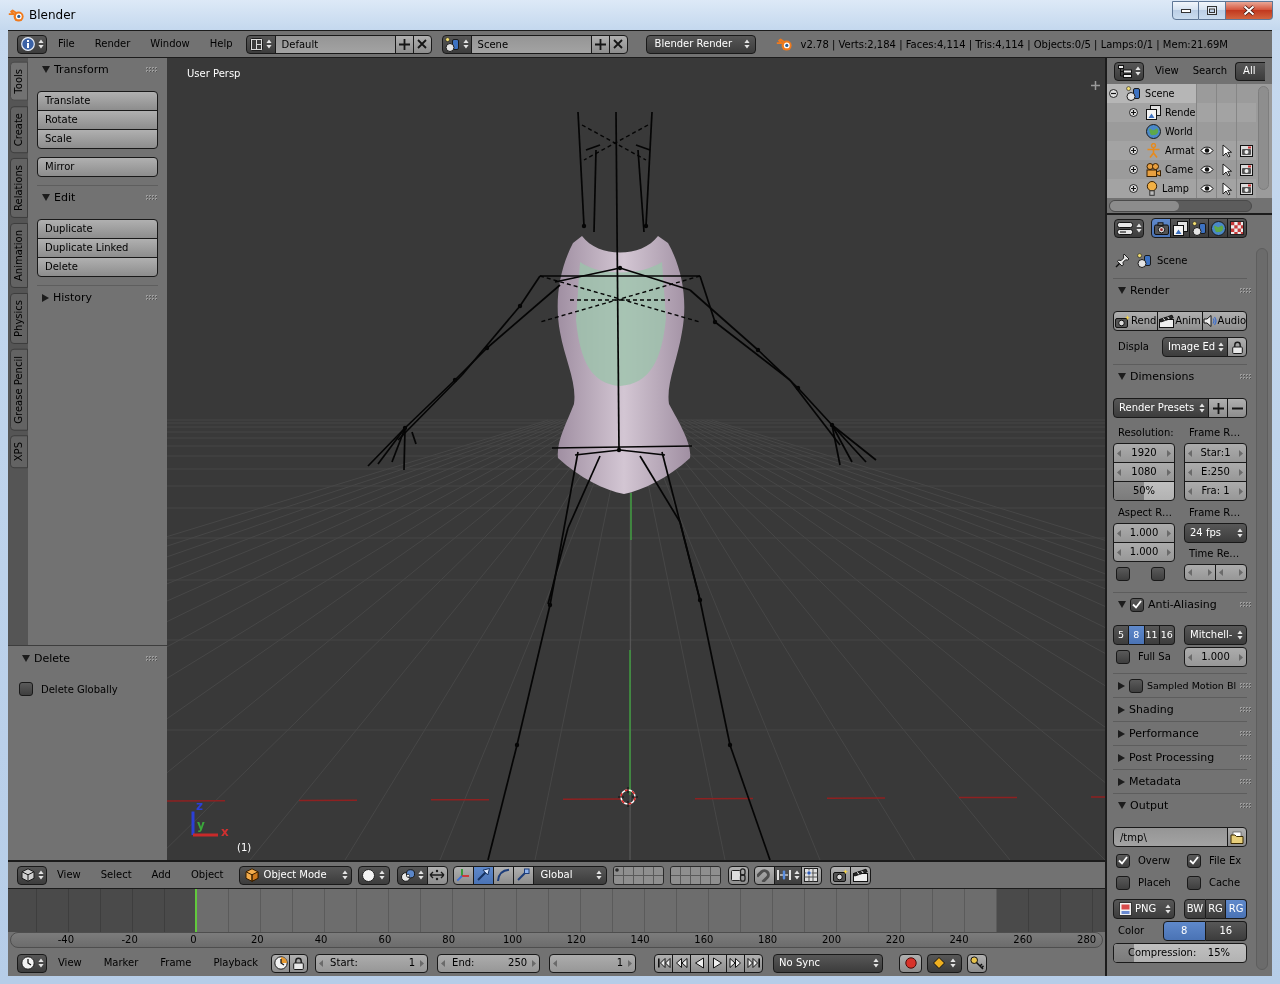  Describe the element at coordinates (754, 963) in the screenshot. I see `jump-end-button` at that location.